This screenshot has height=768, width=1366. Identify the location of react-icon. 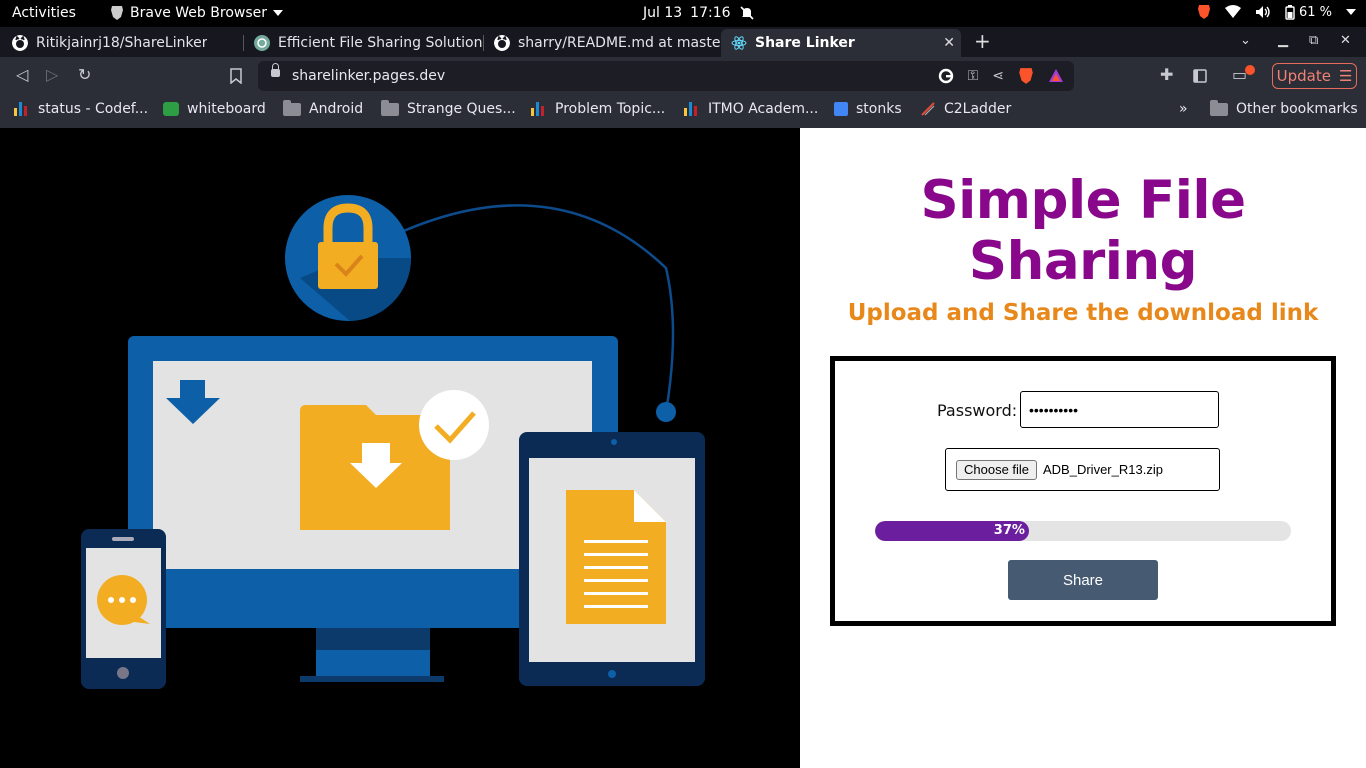
(739, 43).